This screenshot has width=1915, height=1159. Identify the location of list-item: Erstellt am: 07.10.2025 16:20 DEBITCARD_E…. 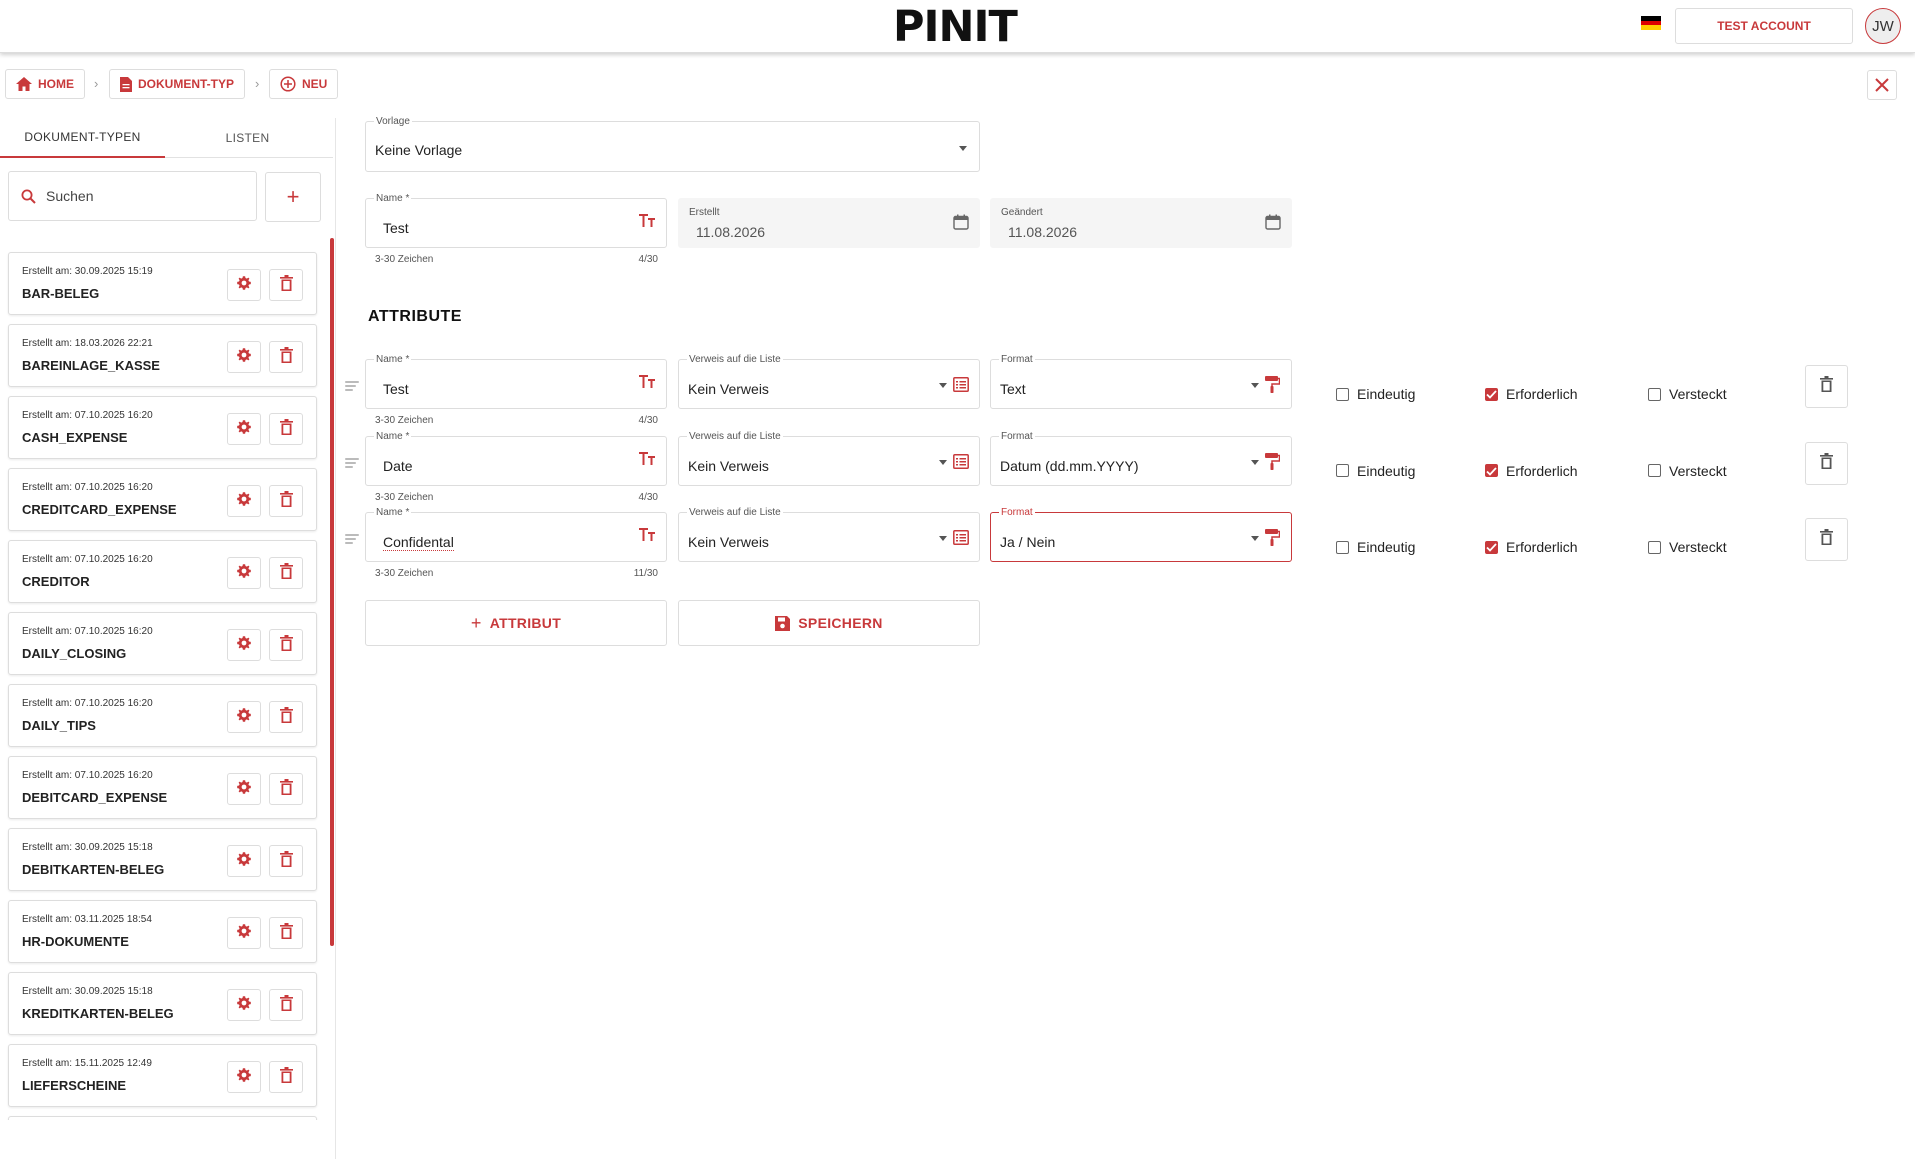
(162, 787).